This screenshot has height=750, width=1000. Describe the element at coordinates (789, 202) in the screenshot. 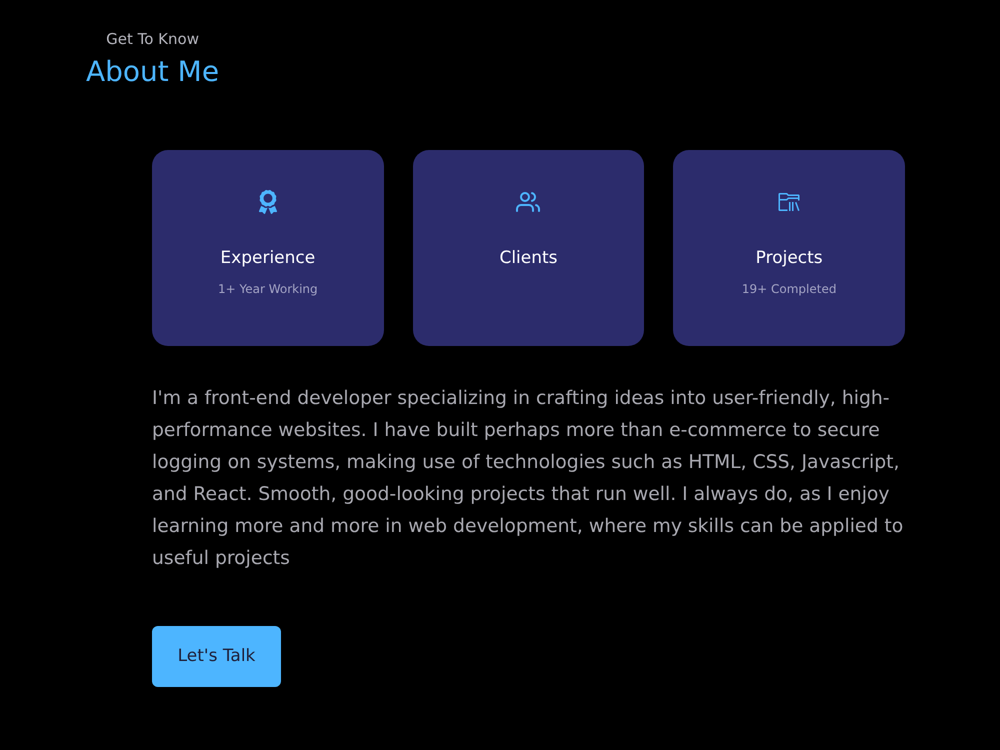

I see `folder-icon` at that location.